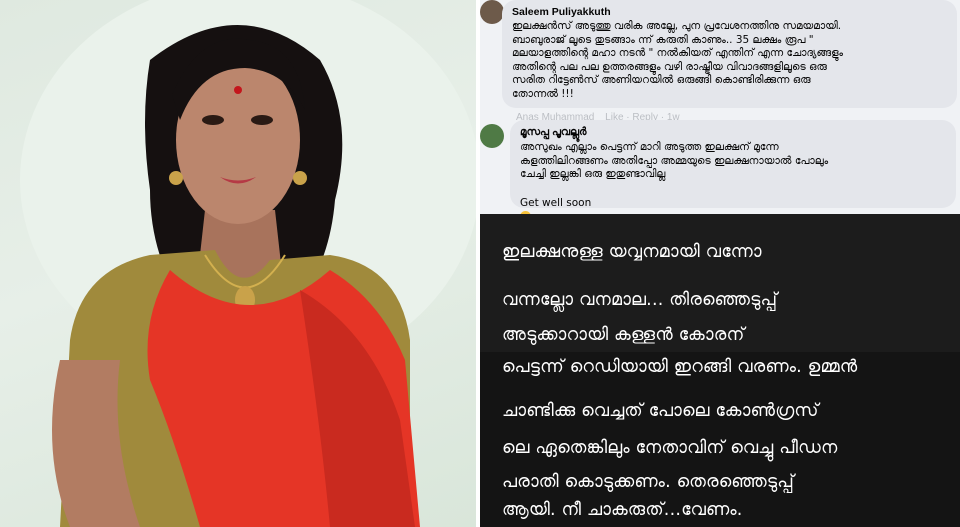  I want to click on comment-extra: Get well soon, so click(556, 203).